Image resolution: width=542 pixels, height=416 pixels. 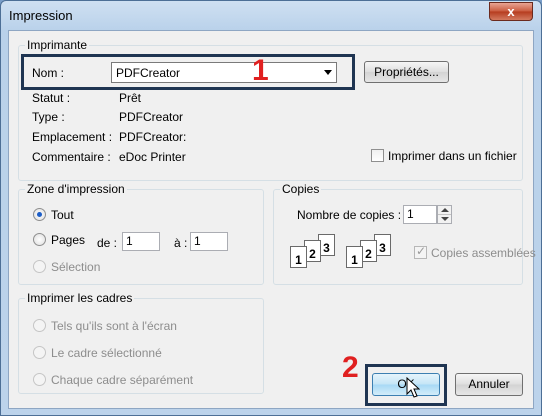 I want to click on cancel-button: Annuler, so click(x=489, y=384).